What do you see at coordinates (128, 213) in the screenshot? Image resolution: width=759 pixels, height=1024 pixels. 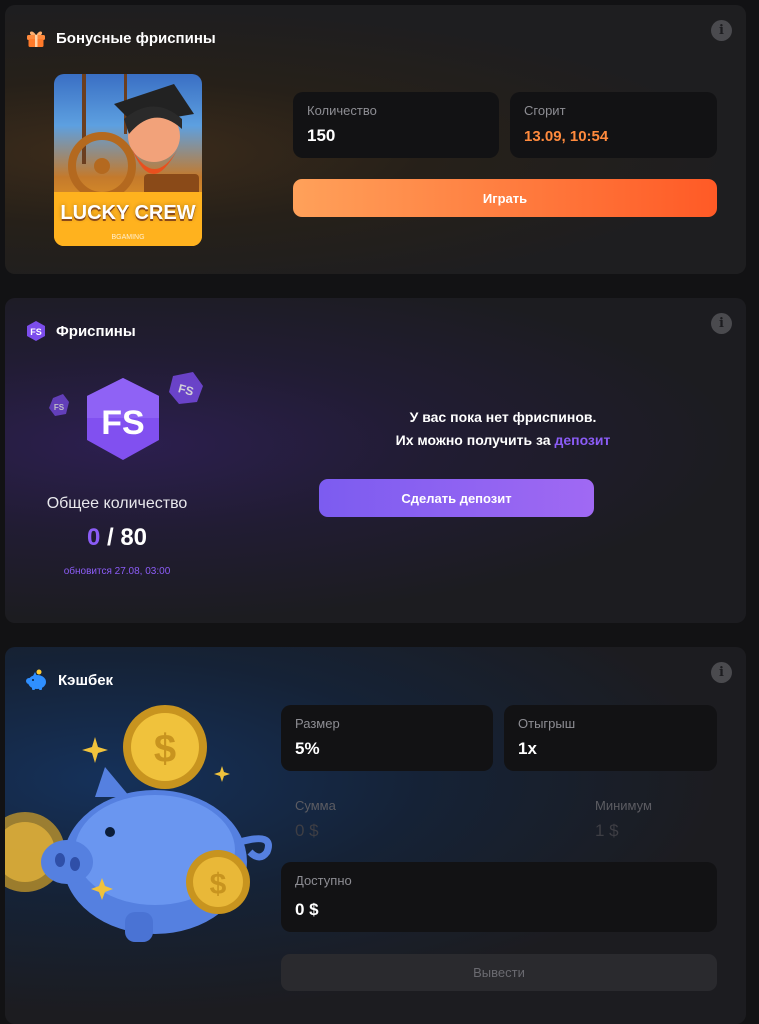 I see `game-name: LUCKY CREW` at bounding box center [128, 213].